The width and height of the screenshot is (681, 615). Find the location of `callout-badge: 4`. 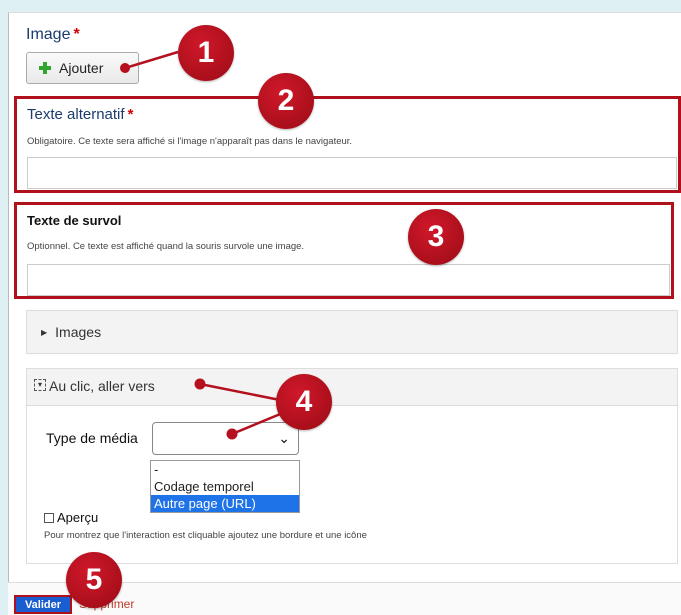

callout-badge: 4 is located at coordinates (304, 402).